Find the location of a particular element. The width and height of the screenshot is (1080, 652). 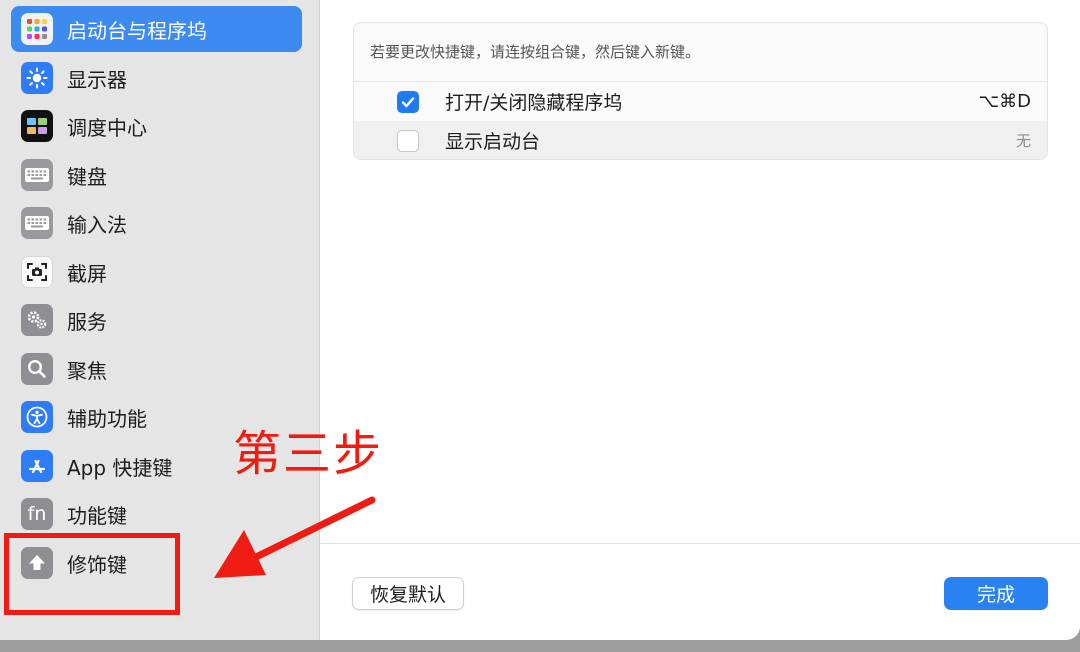

annotation-arrow-icon is located at coordinates (295, 537).